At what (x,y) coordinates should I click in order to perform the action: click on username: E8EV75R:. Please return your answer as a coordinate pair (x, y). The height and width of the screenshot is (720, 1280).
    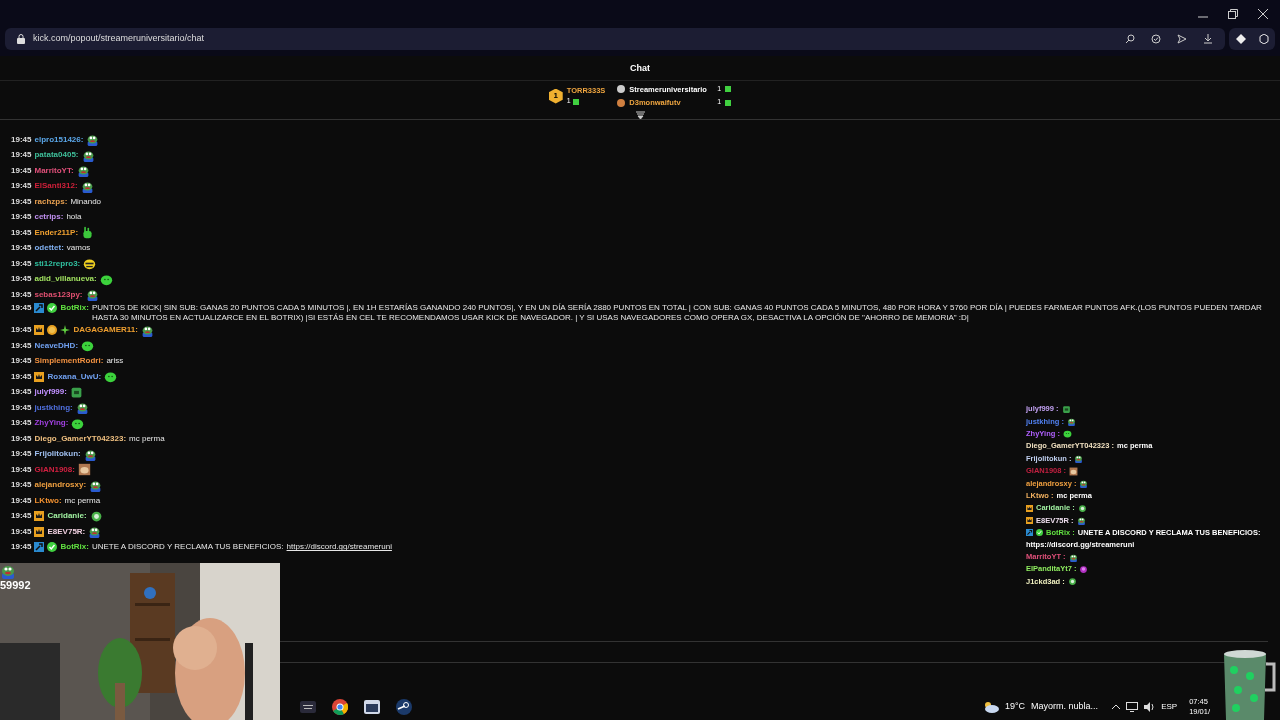
    Looking at the image, I should click on (66, 531).